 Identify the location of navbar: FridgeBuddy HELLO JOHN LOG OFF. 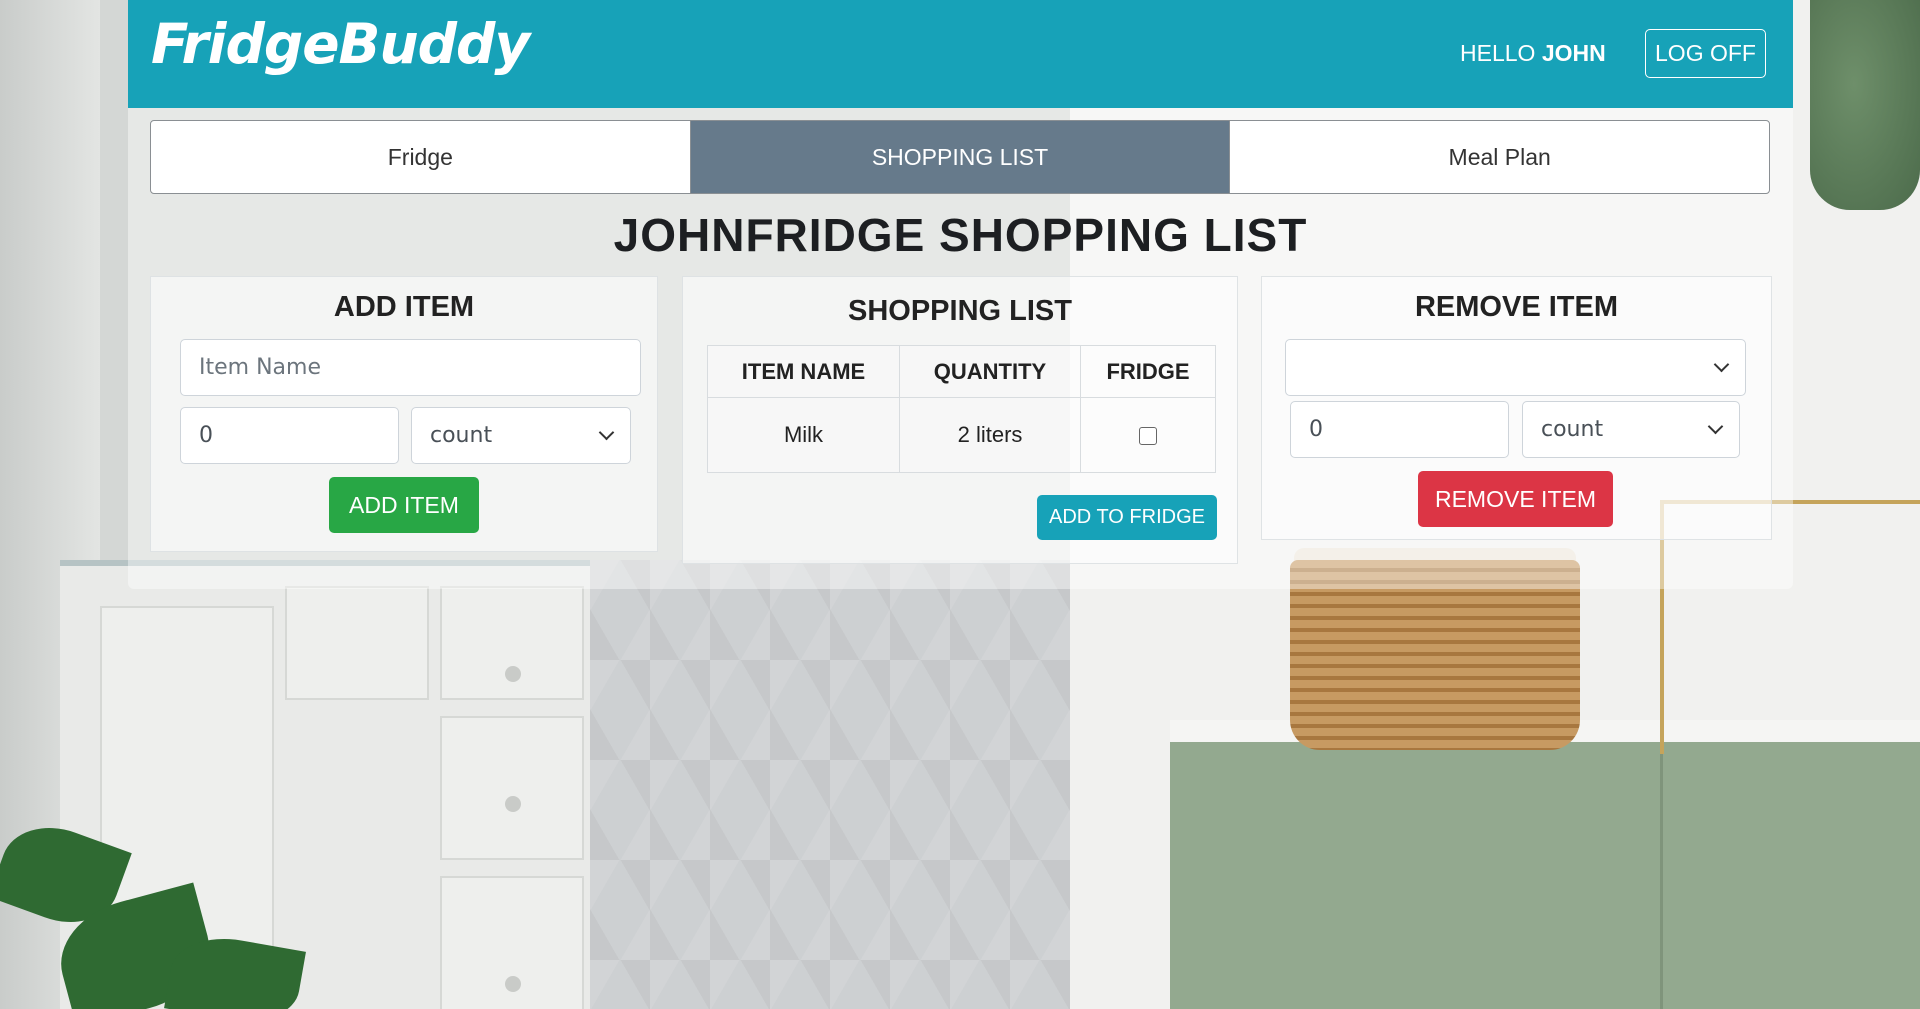
(960, 54).